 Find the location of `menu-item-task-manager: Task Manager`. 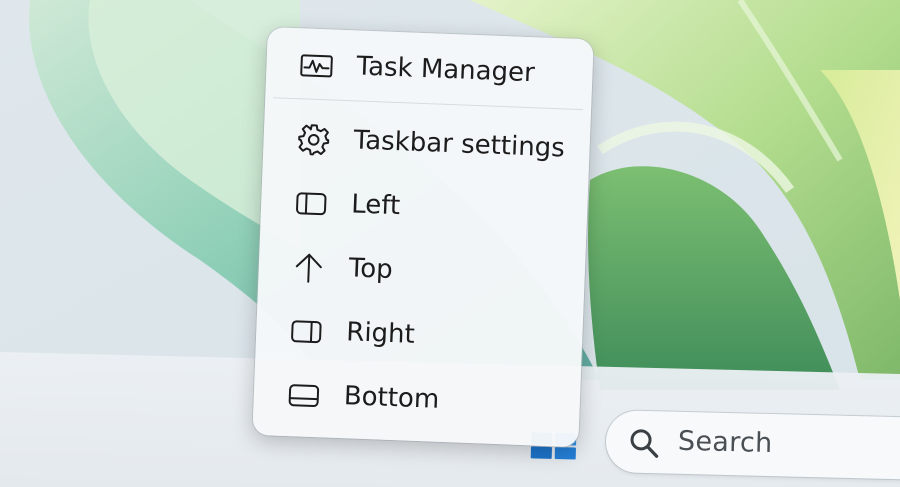

menu-item-task-manager: Task Manager is located at coordinates (430, 70).